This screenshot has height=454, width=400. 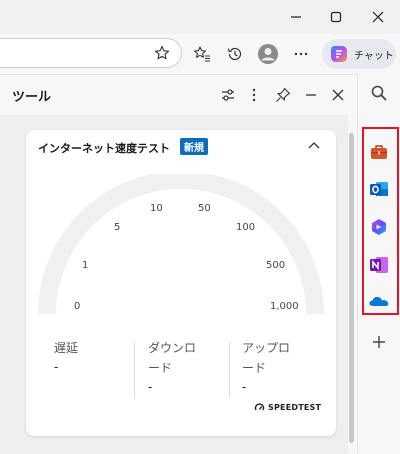 I want to click on gauge-label-1000: 1,000, so click(x=284, y=306).